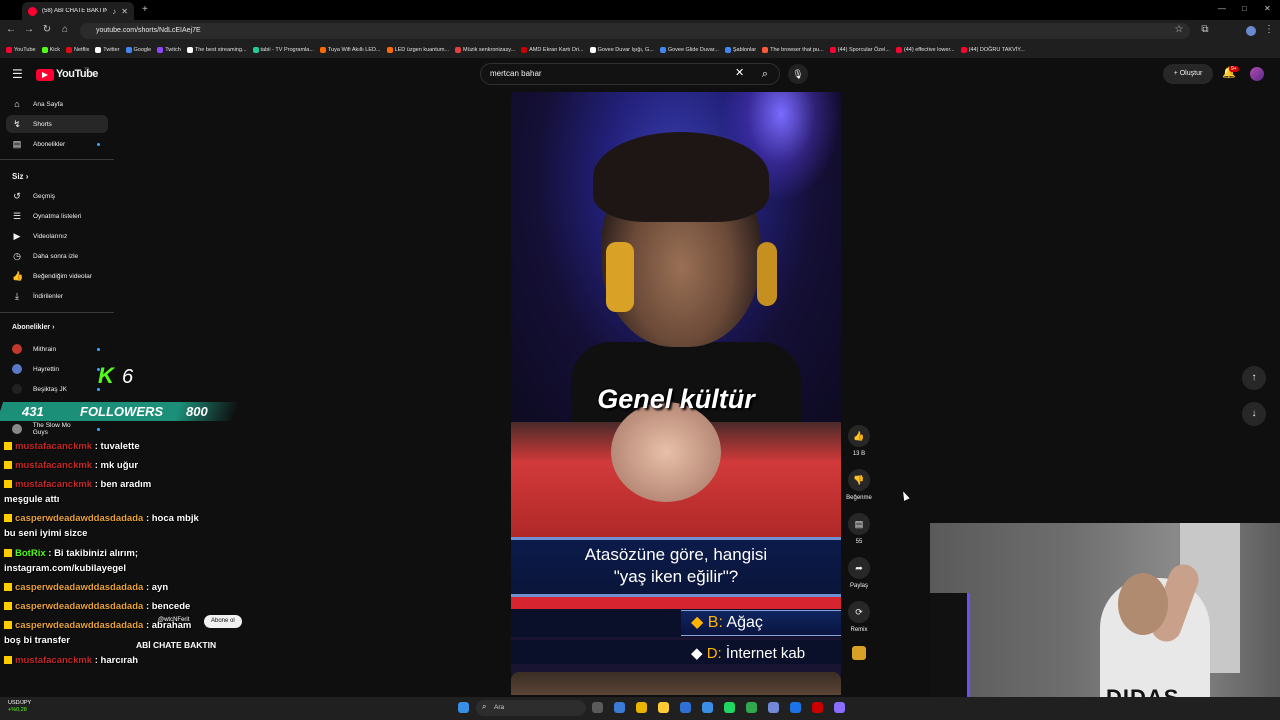 The width and height of the screenshot is (1280, 720). I want to click on windows-start-icon, so click(463, 707).